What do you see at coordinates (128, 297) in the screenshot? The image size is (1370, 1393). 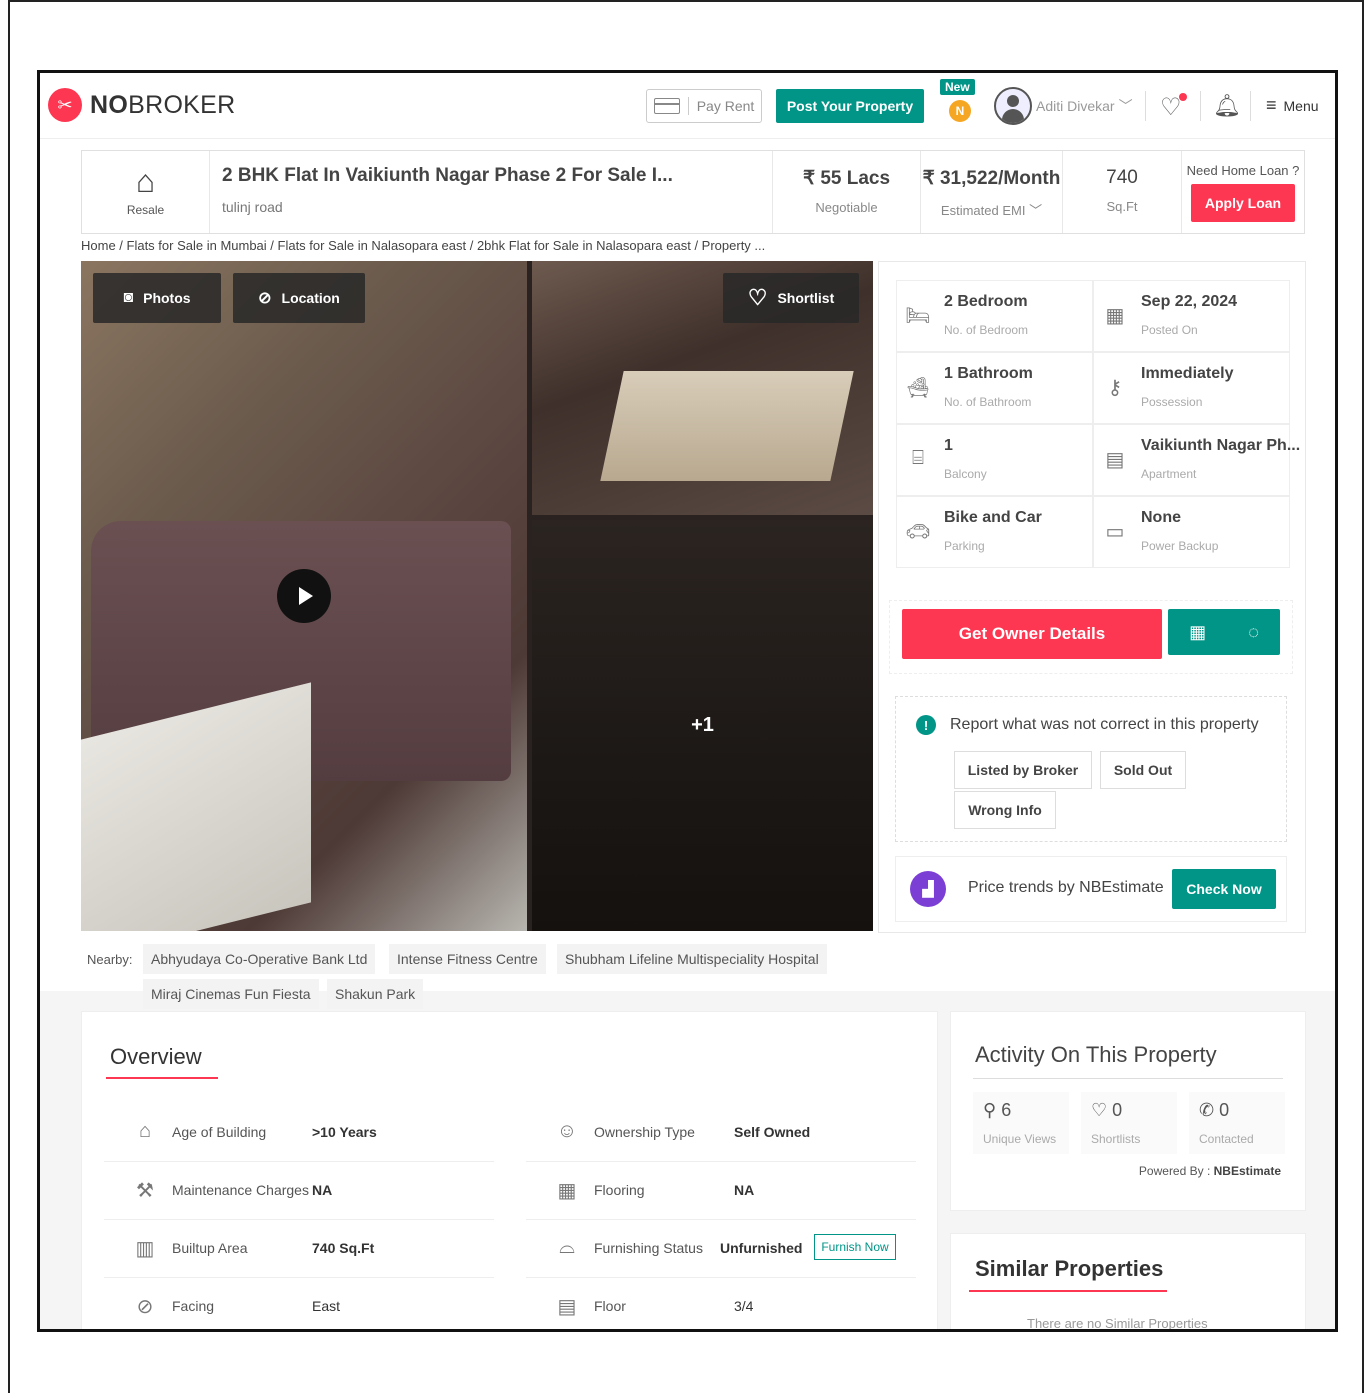 I see `camera-icon: ◙` at bounding box center [128, 297].